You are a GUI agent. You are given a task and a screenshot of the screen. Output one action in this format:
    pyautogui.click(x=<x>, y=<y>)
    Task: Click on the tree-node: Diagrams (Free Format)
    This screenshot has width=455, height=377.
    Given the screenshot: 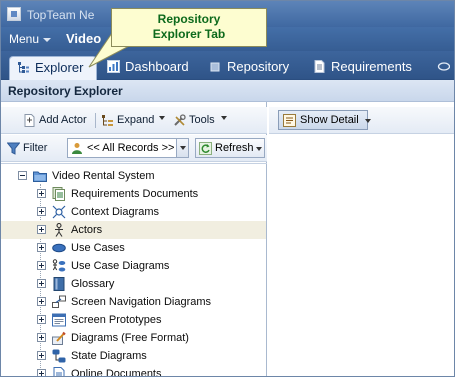 What is the action you would take?
    pyautogui.click(x=133, y=338)
    